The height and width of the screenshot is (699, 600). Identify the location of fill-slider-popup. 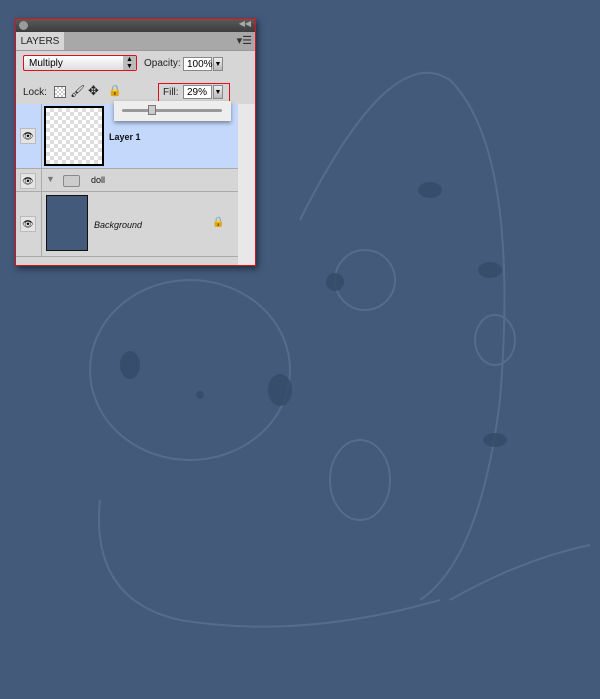
(172, 111).